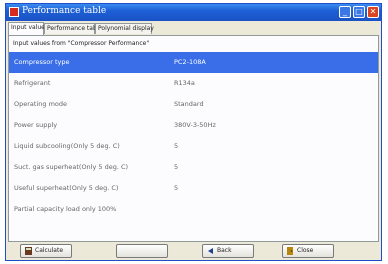 The height and width of the screenshot is (264, 388). Describe the element at coordinates (193, 167) in the screenshot. I see `table-row: Suct. gas superheat(Only 5 deg. C) 5` at that location.